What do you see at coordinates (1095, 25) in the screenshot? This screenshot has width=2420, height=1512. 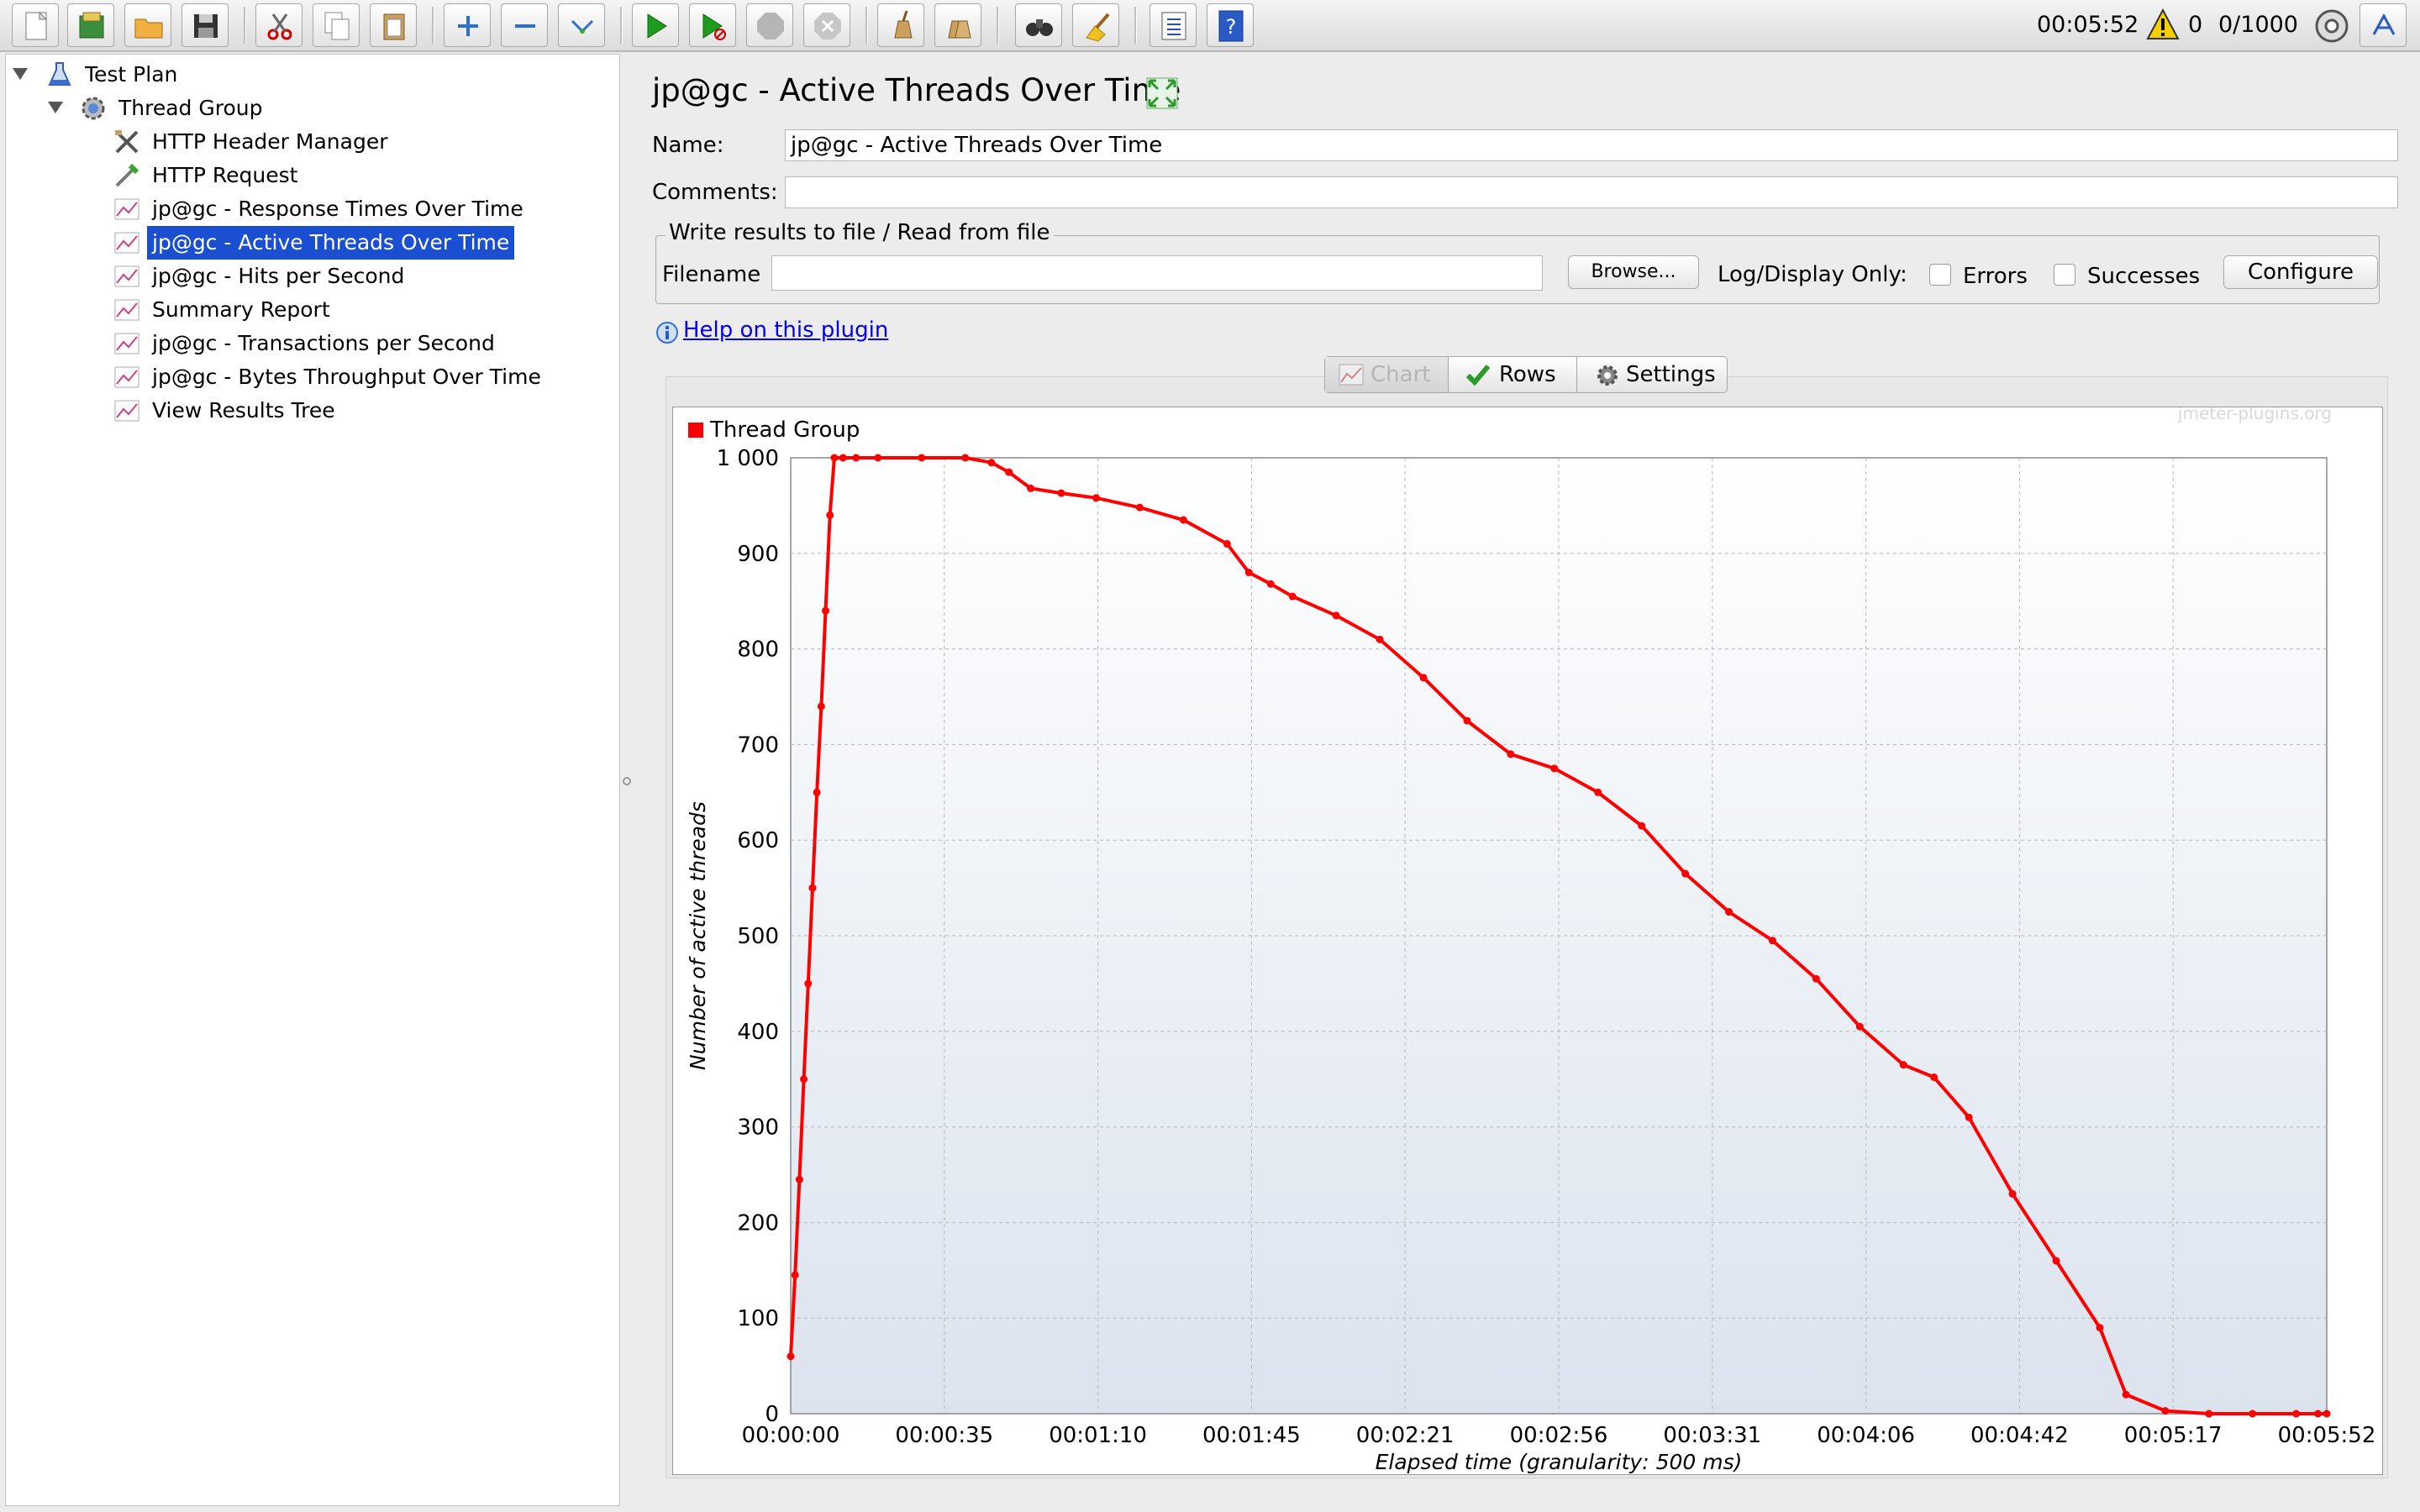 I see `reset-search-icon` at bounding box center [1095, 25].